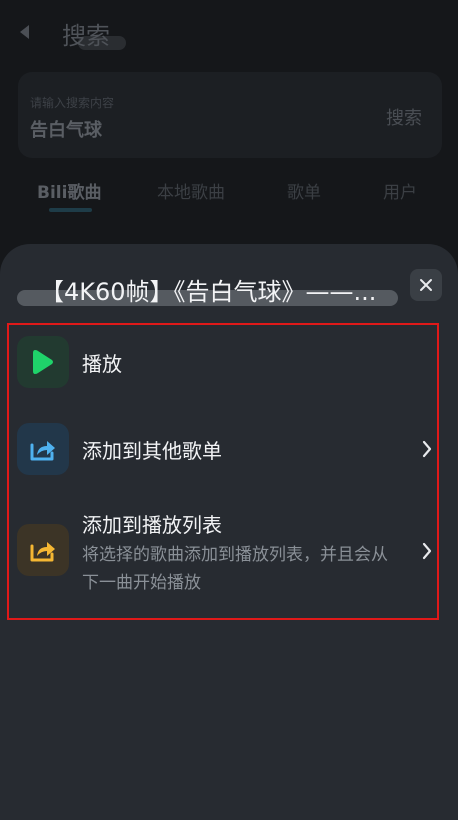  I want to click on tab-users: 用户, so click(400, 190).